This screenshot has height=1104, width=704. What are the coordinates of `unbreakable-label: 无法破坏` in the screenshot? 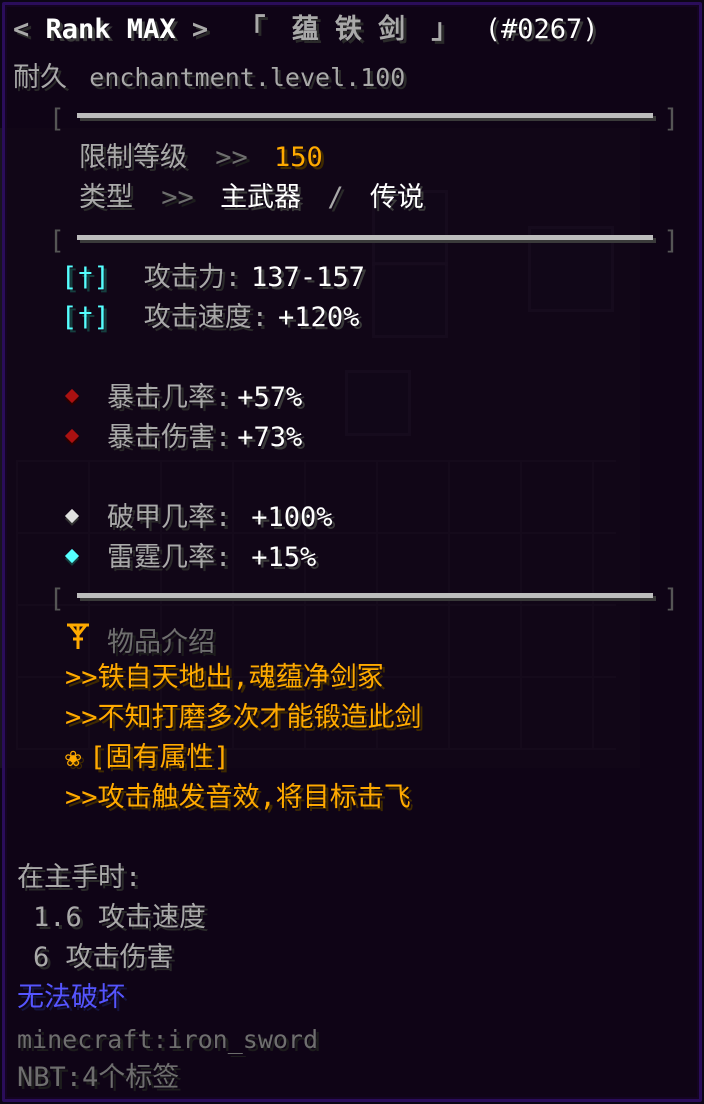 It's located at (71, 997).